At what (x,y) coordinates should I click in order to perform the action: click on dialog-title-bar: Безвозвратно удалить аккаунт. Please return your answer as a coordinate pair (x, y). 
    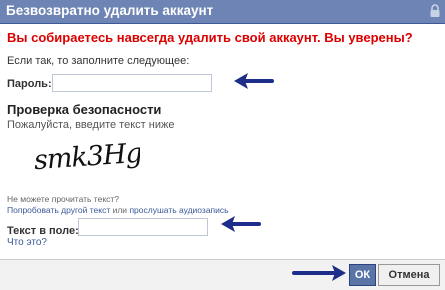
    Looking at the image, I should click on (222, 12).